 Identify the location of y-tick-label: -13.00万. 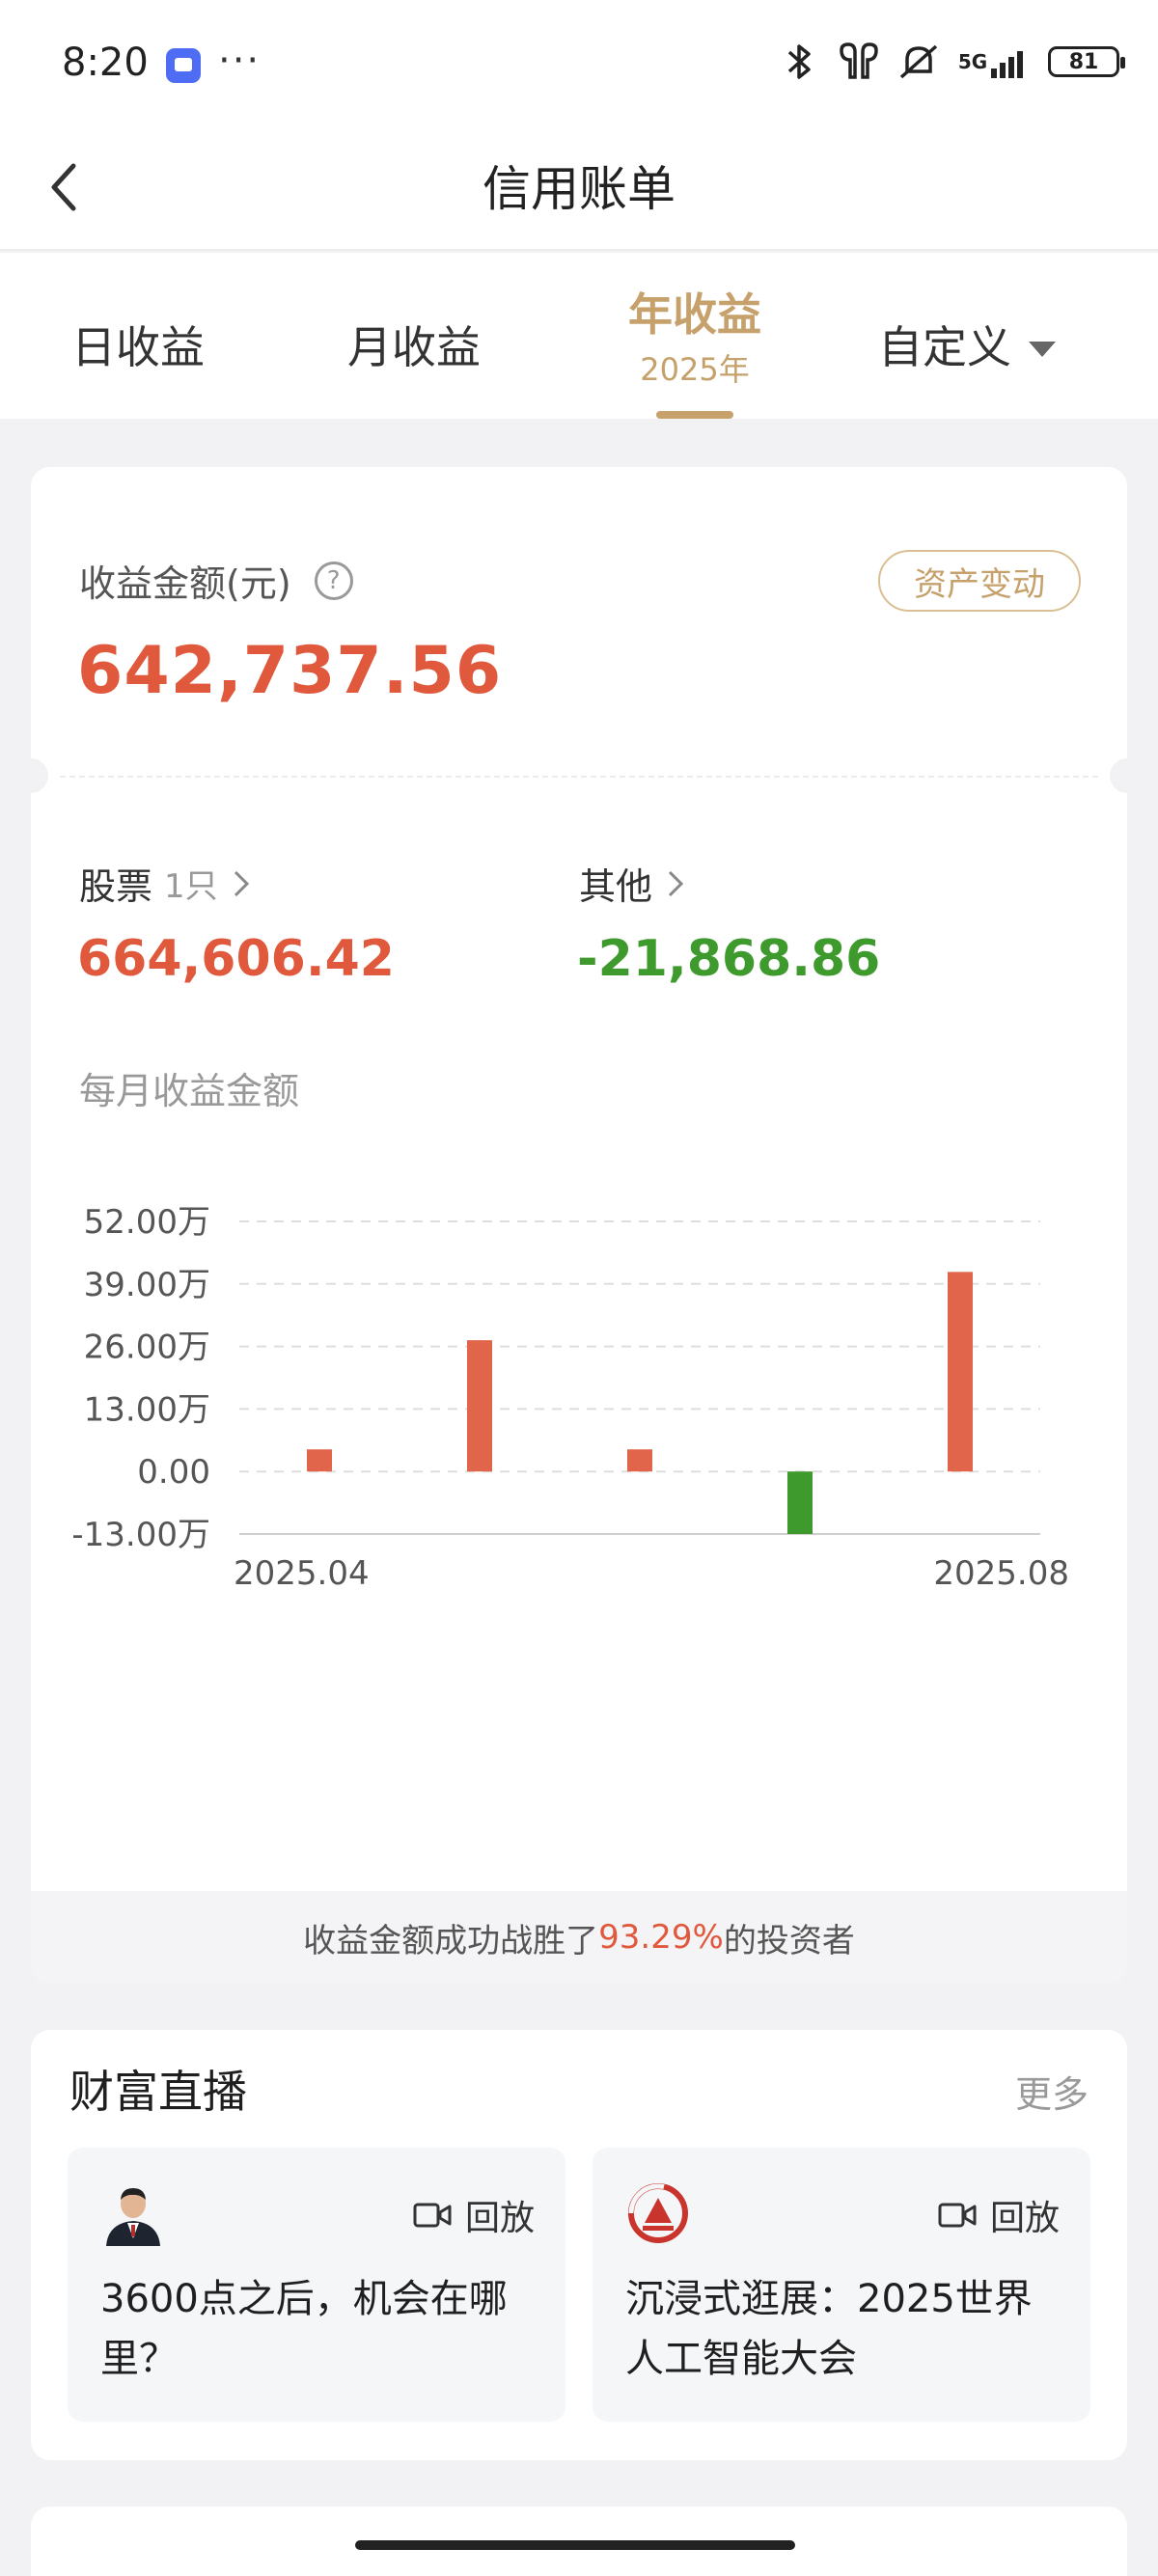
(140, 1535).